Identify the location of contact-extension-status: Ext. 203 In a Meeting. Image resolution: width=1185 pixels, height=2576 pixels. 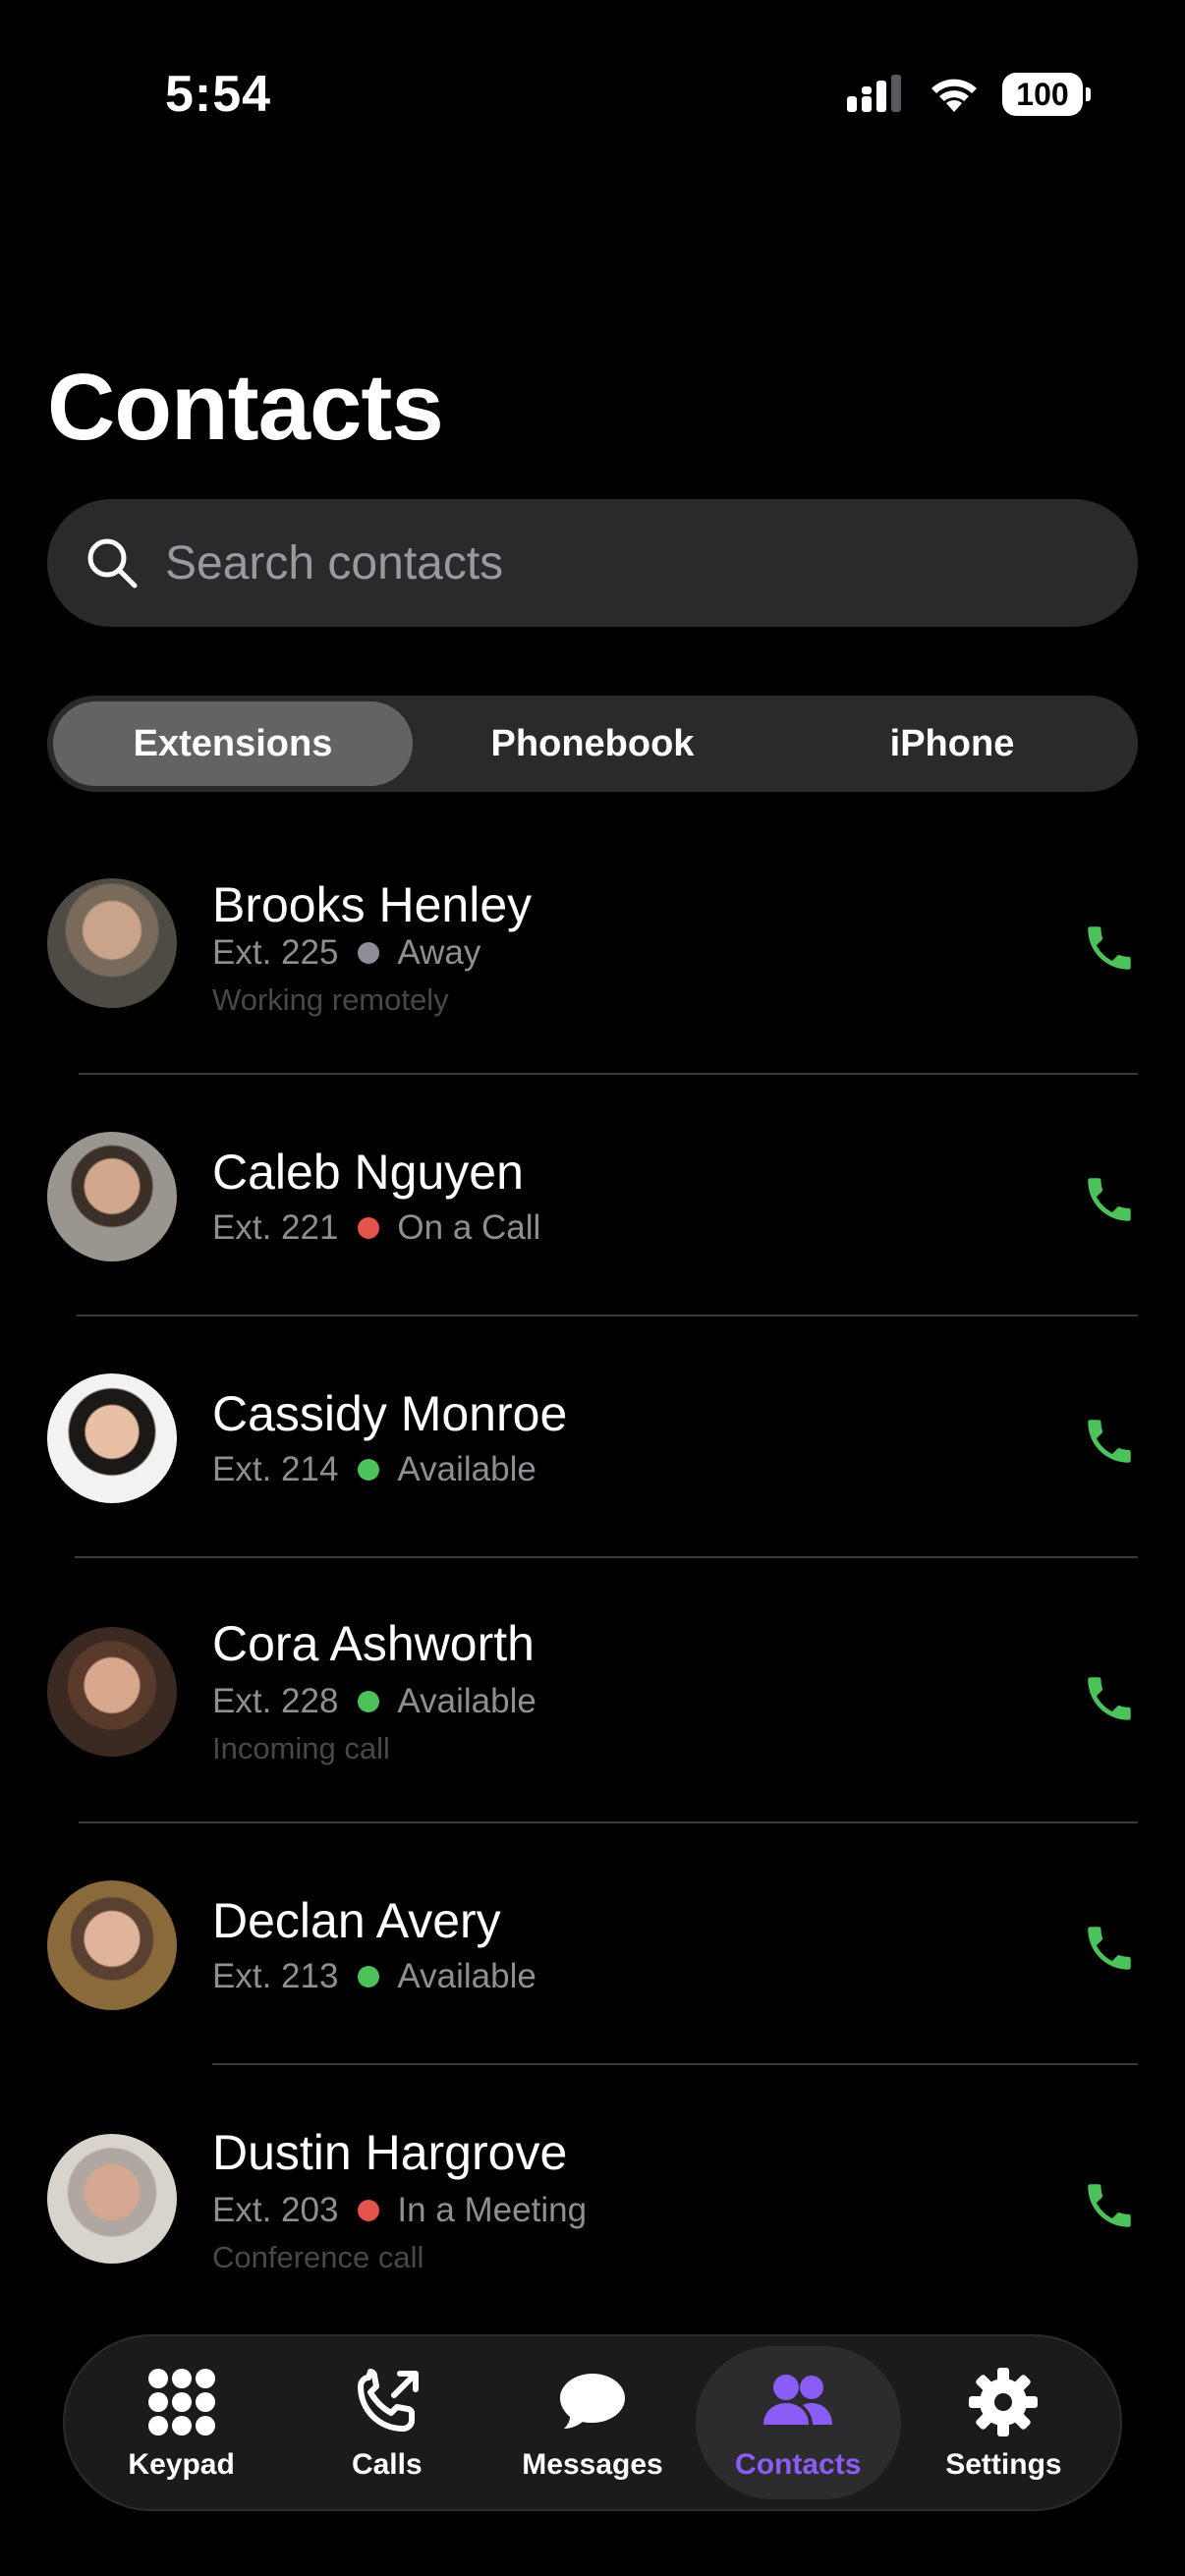
(400, 2210).